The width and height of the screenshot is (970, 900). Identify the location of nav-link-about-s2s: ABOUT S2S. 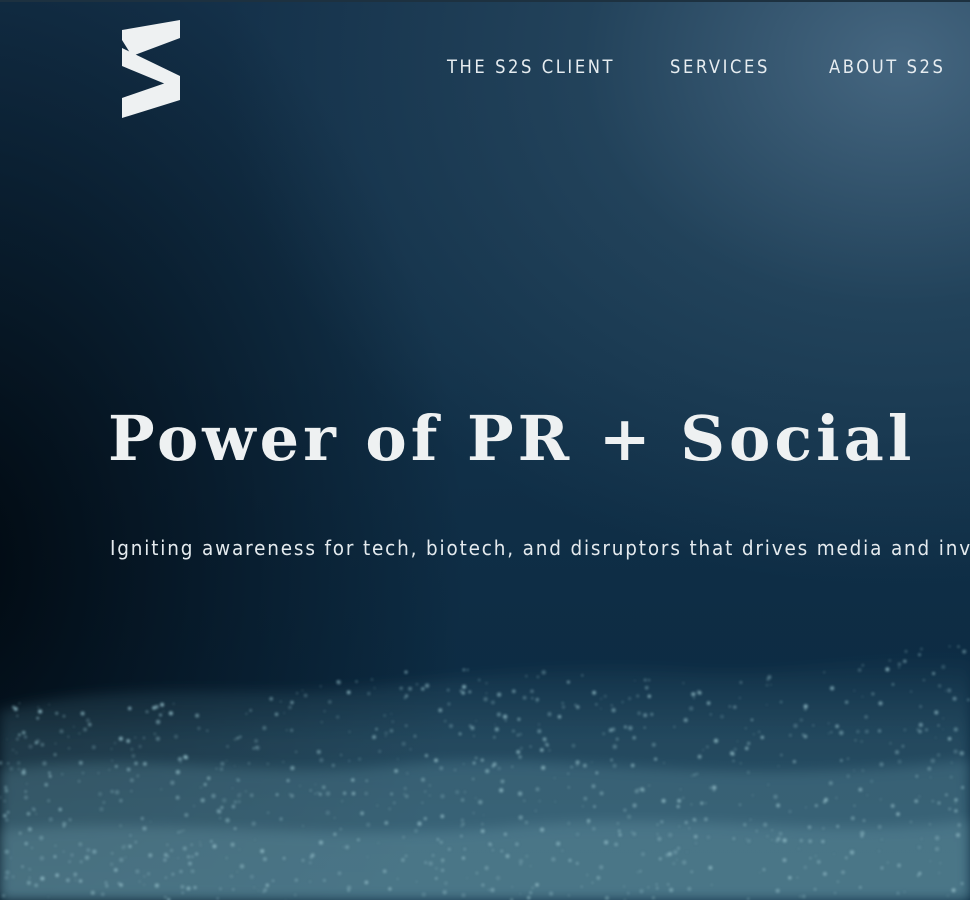
(887, 67).